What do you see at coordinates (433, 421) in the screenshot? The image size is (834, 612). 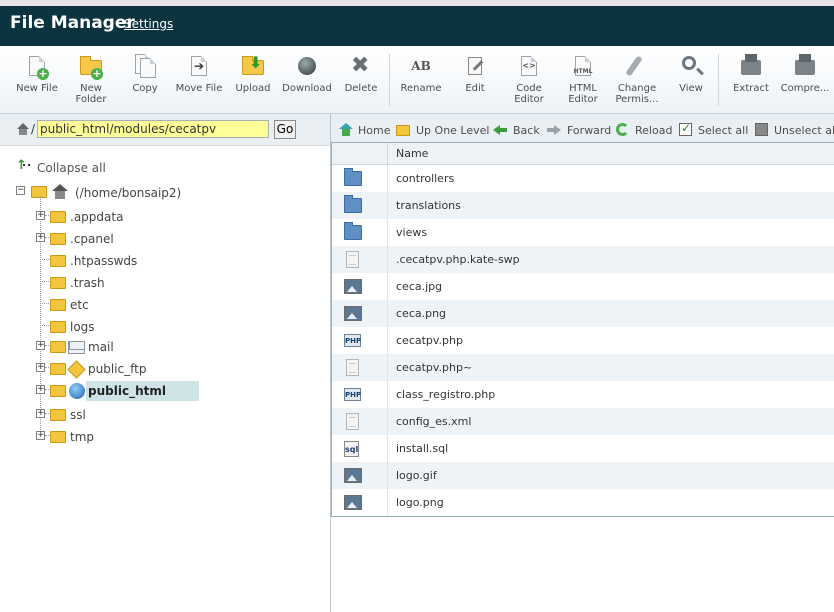 I see `file-name: config_es.xml` at bounding box center [433, 421].